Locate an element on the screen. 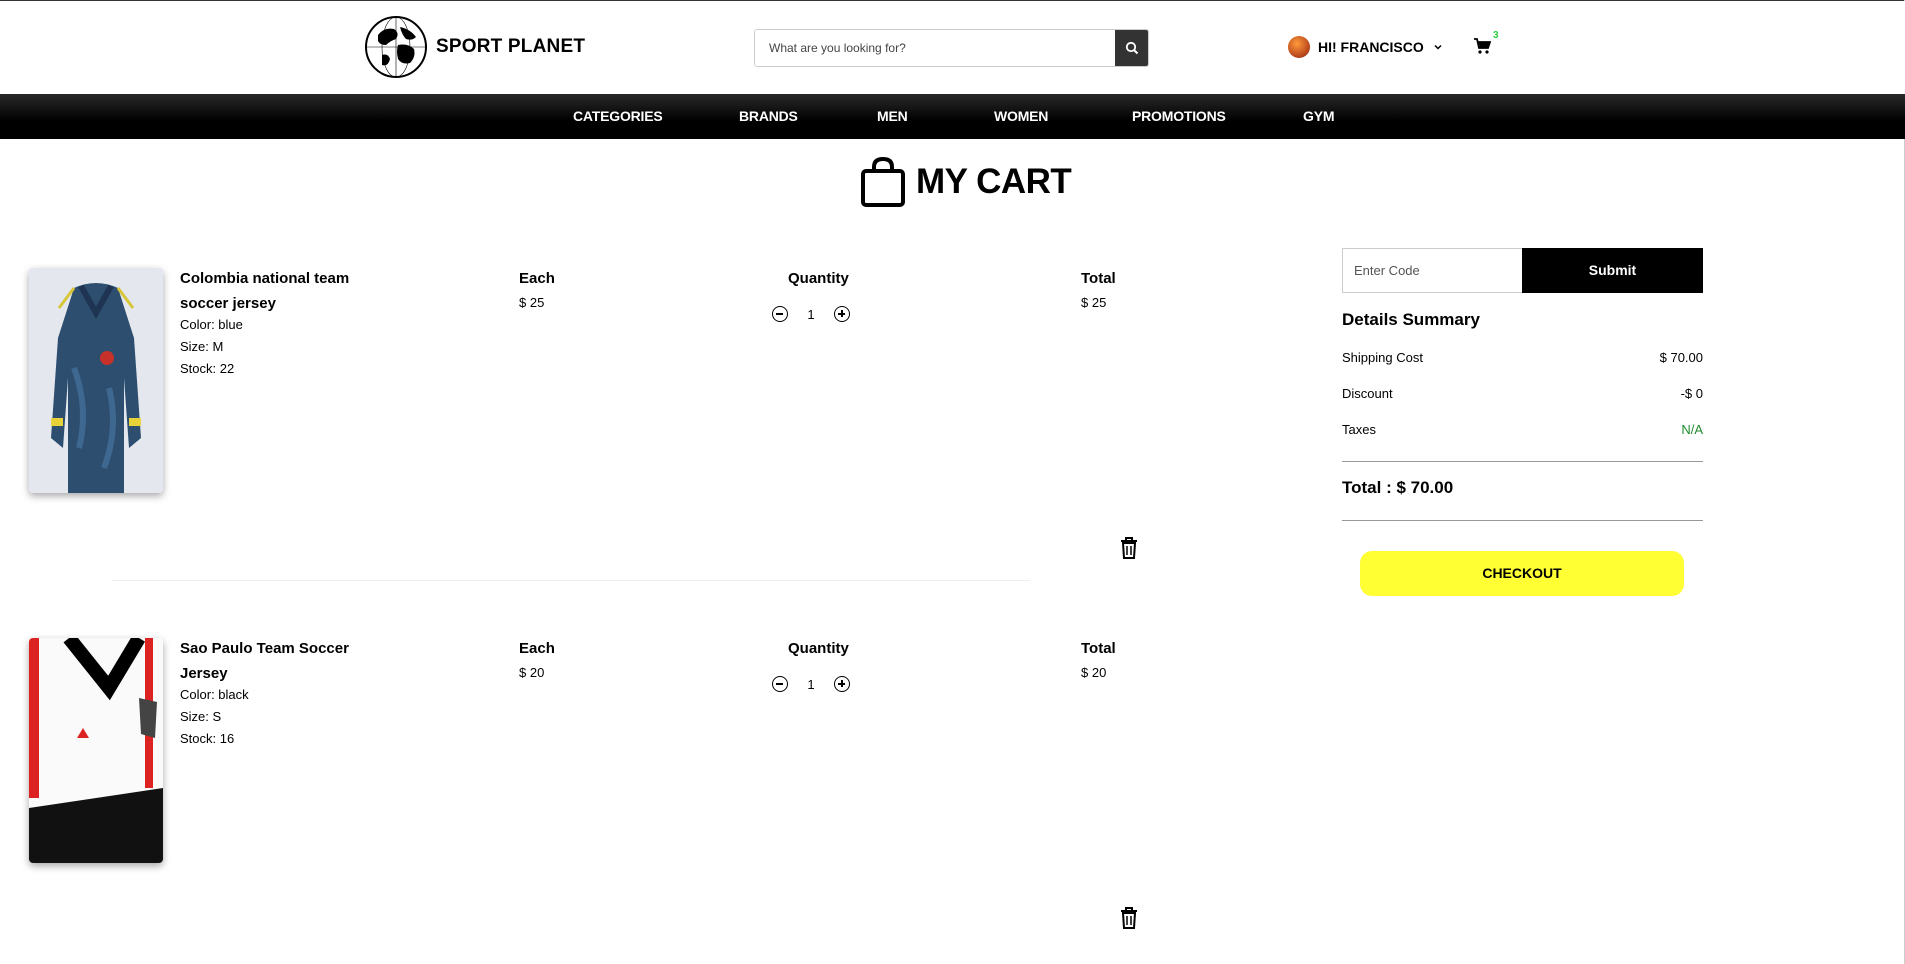 This screenshot has width=1905, height=964. avatar is located at coordinates (1299, 47).